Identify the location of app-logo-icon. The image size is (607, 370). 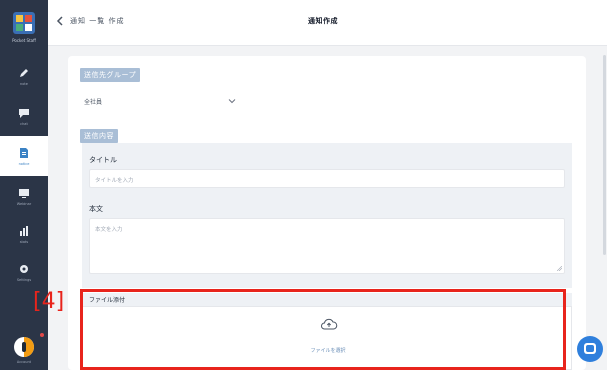
(24, 23).